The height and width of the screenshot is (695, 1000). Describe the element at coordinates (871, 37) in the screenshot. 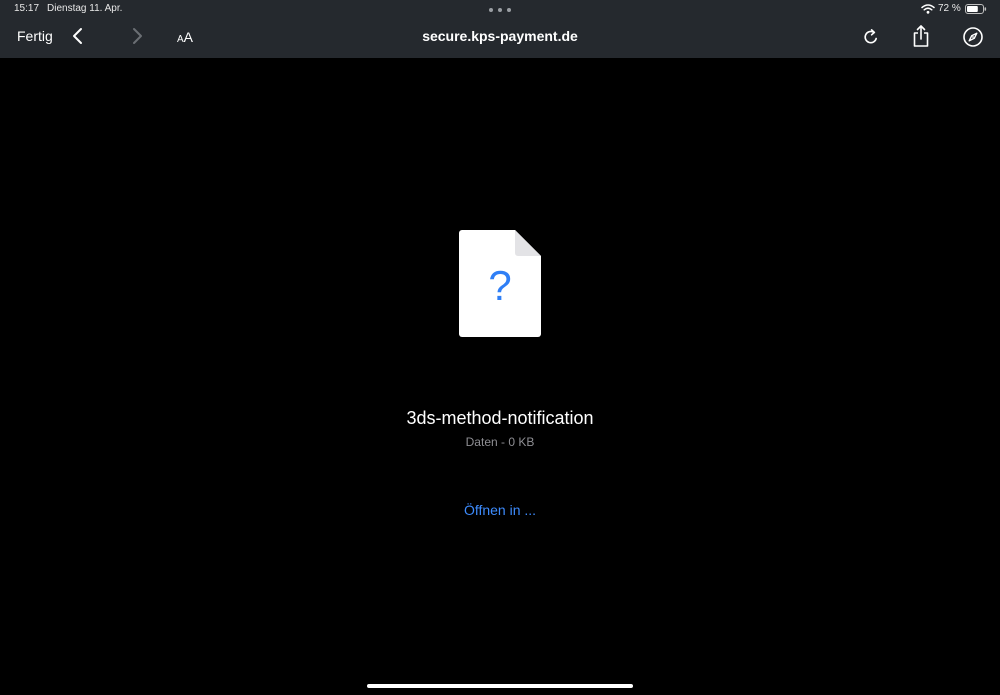

I see `reload-icon` at that location.